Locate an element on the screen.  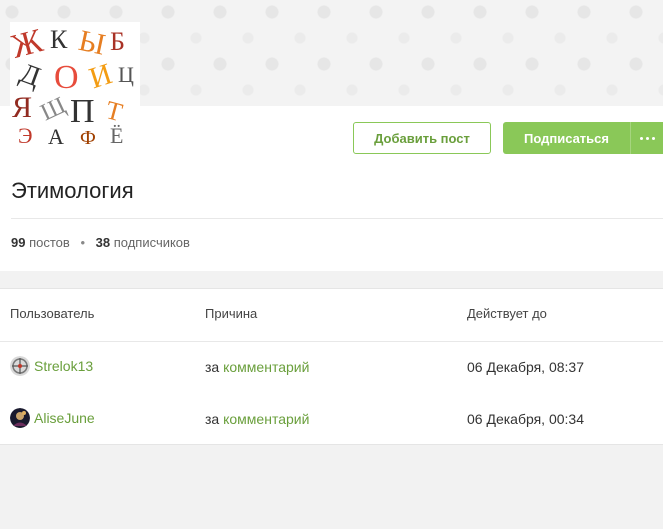
svg-text: А is located at coordinates (56, 134).